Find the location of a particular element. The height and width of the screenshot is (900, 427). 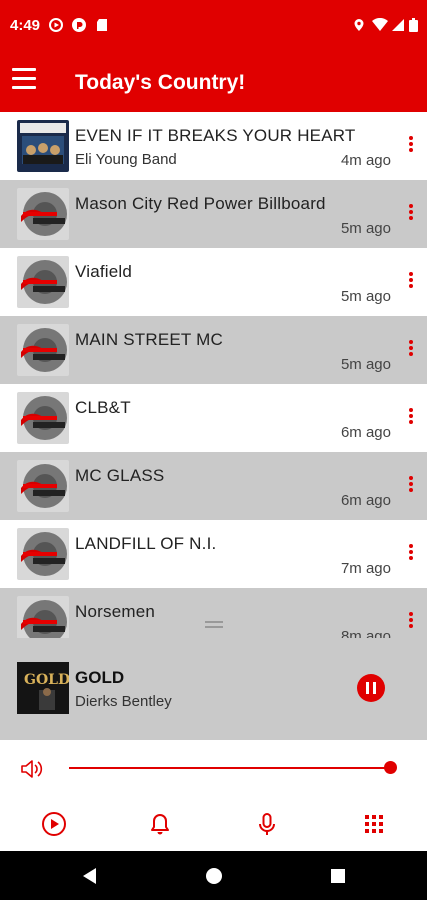

sd-card-icon is located at coordinates (102, 25).